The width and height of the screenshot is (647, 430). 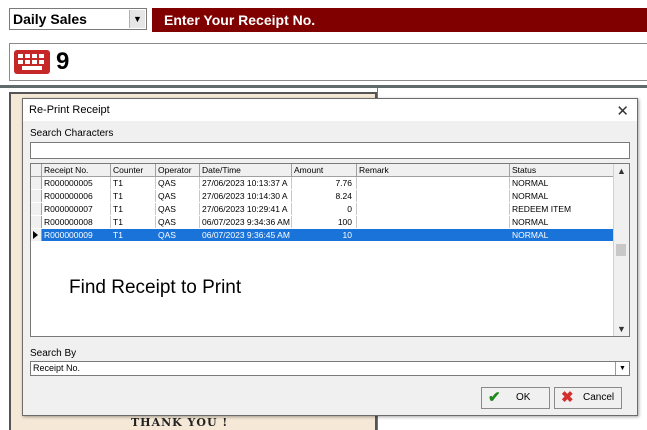 What do you see at coordinates (621, 171) in the screenshot?
I see `scroll-up-icon: ▲` at bounding box center [621, 171].